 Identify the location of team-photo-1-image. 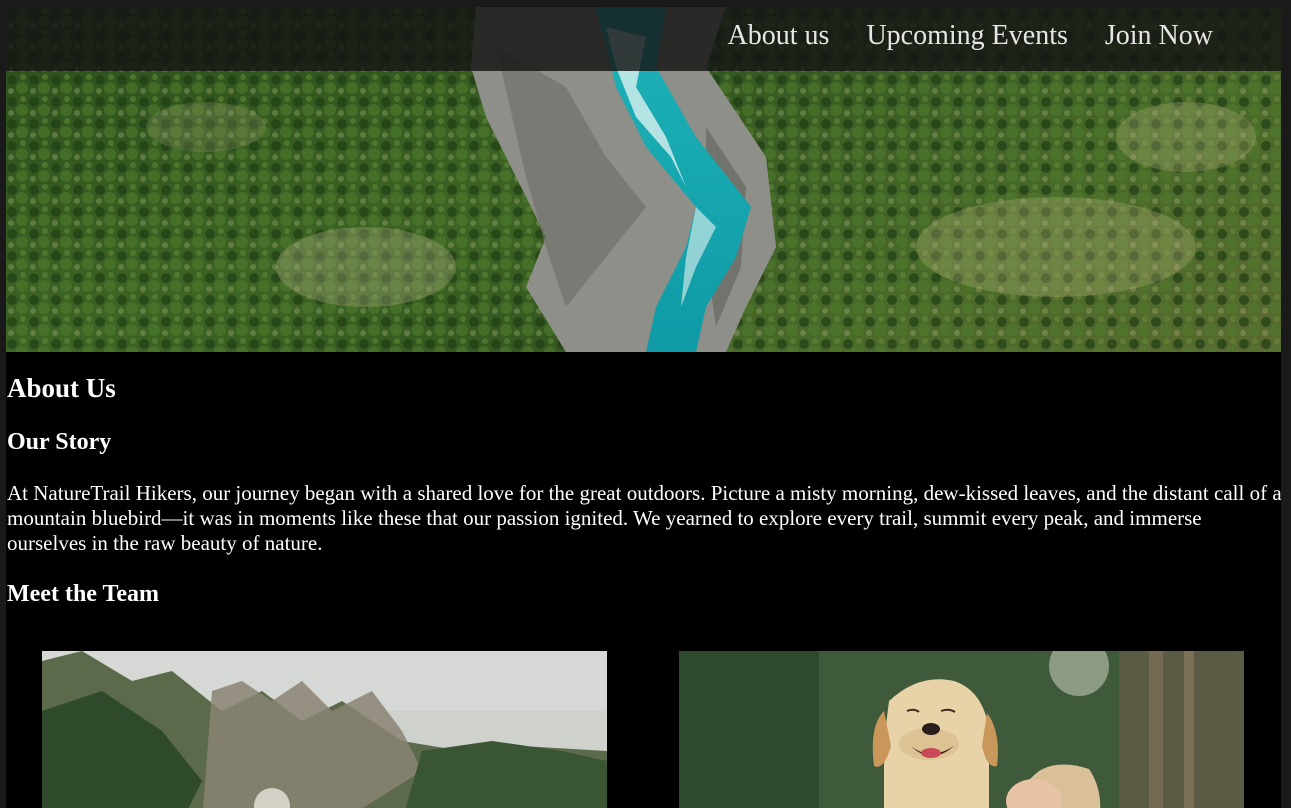
(324, 729).